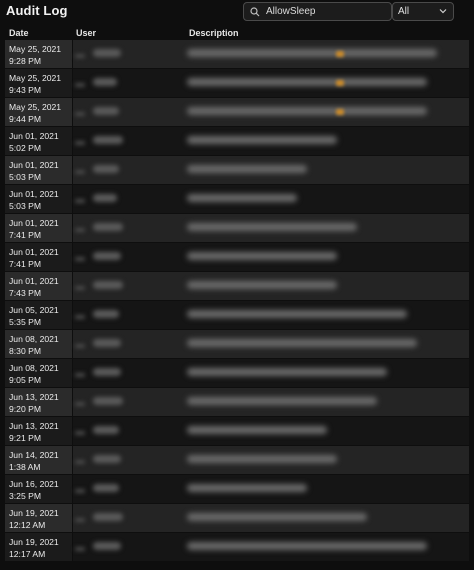 Image resolution: width=474 pixels, height=570 pixels. I want to click on date-text: Jun 14, 2021, so click(34, 455).